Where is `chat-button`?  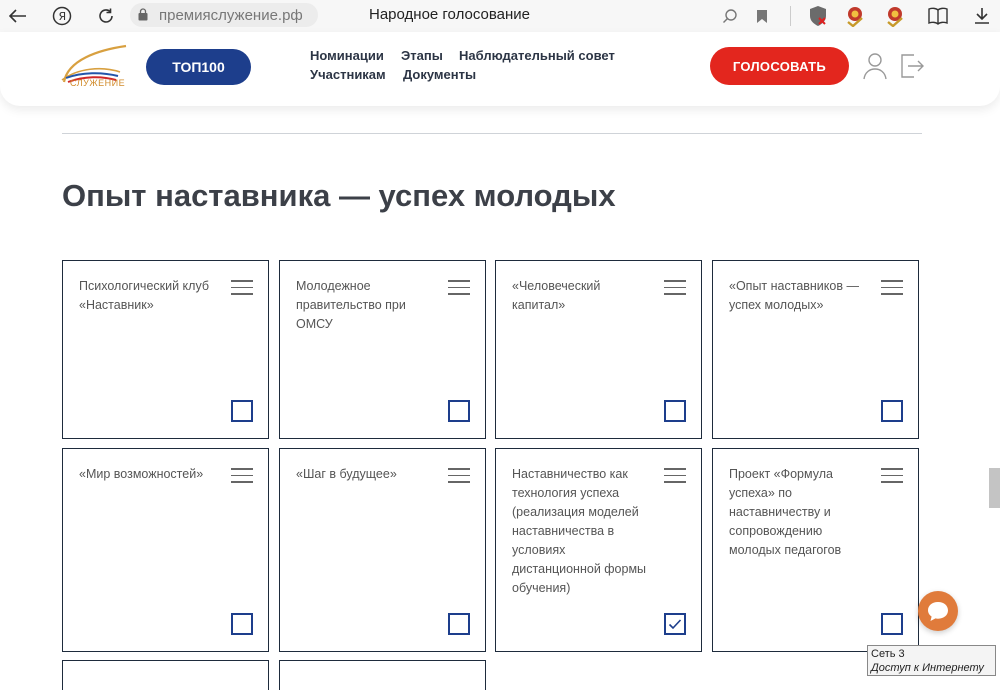
chat-button is located at coordinates (938, 611).